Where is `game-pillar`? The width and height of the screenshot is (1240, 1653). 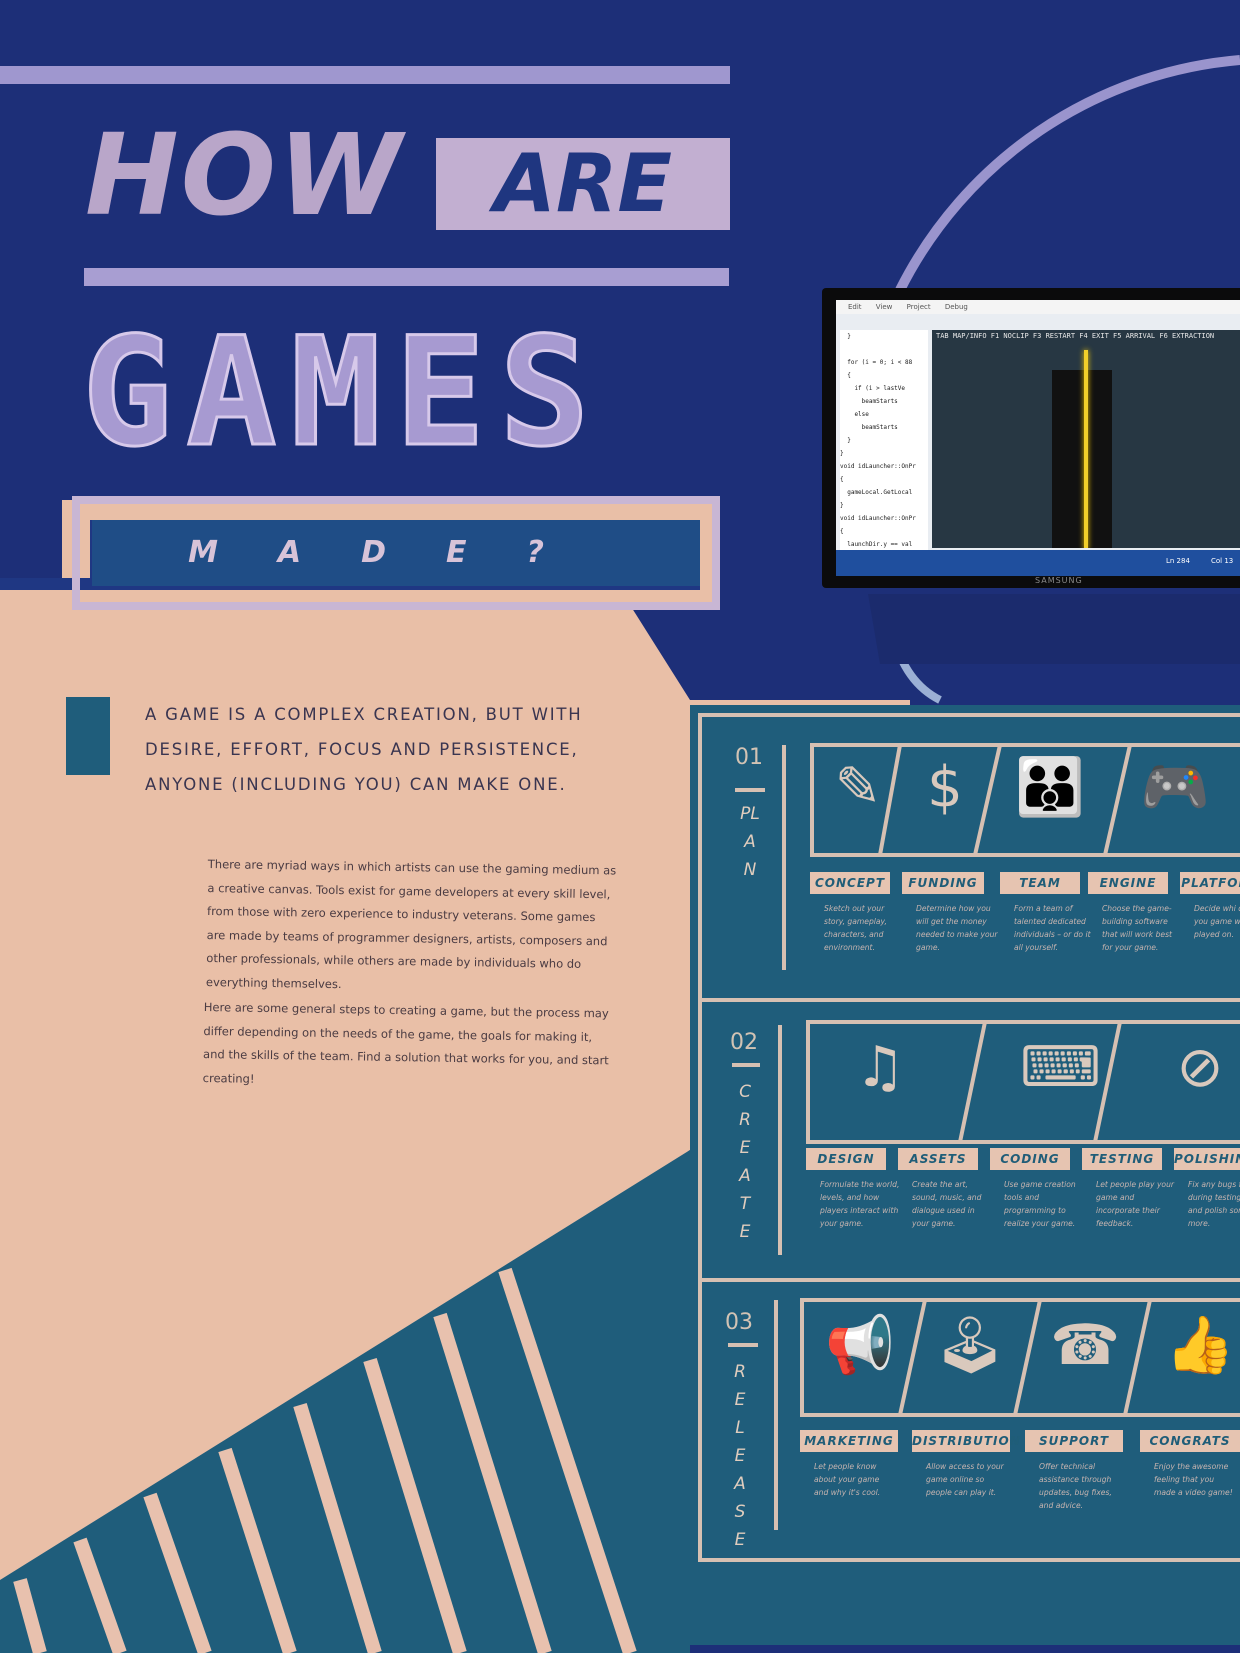
game-pillar is located at coordinates (1082, 459).